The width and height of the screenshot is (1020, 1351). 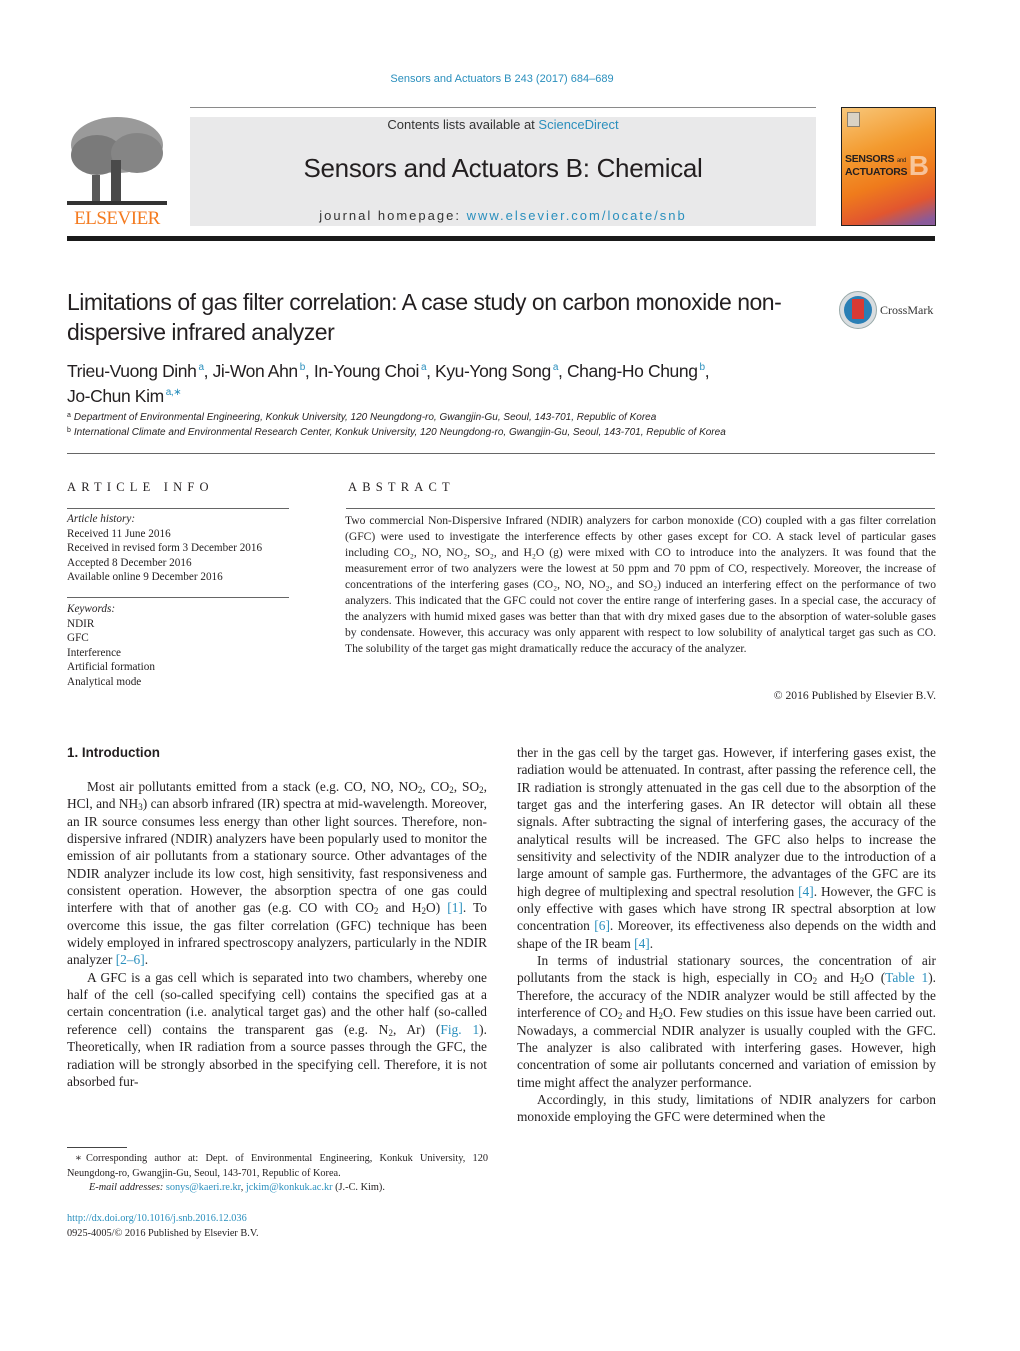 I want to click on email-link: sonys@kaeri.re.kr, so click(x=203, y=1187).